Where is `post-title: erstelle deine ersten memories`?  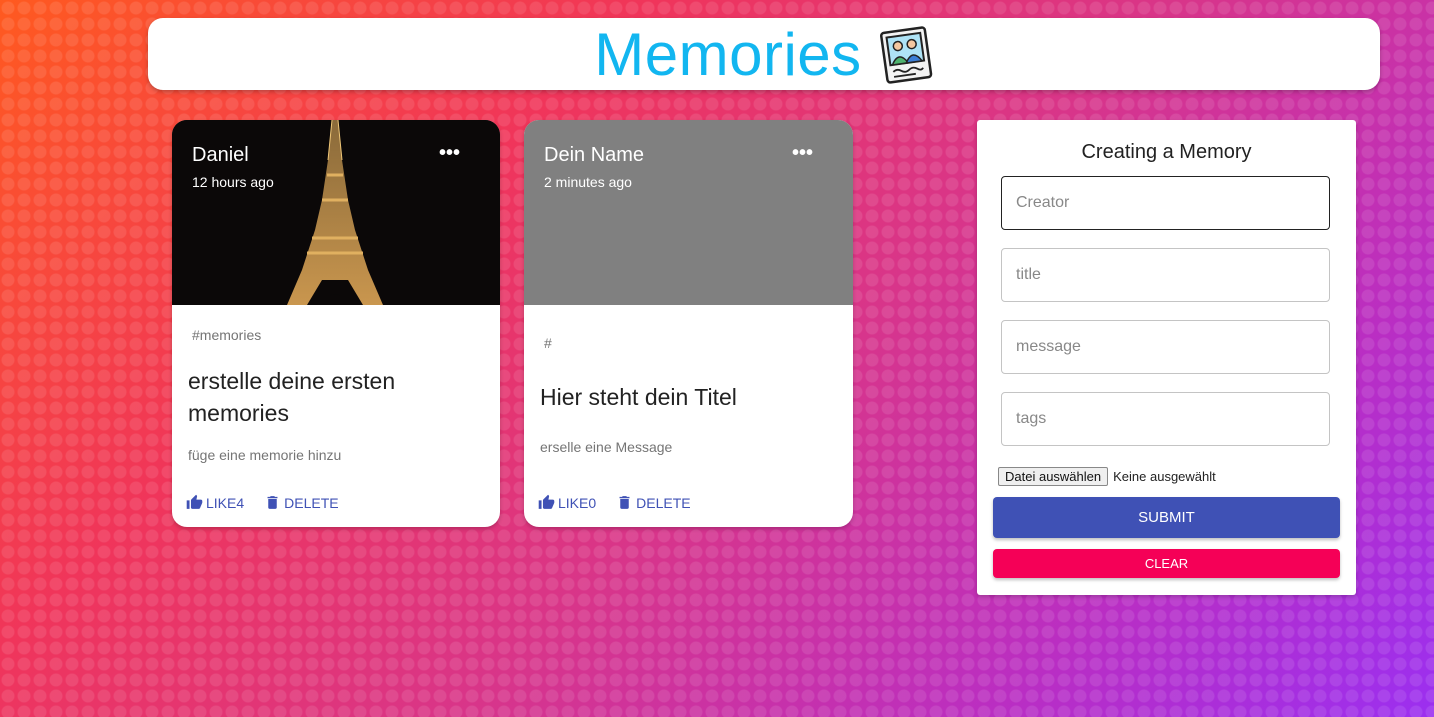
post-title: erstelle deine ersten memories is located at coordinates (292, 397).